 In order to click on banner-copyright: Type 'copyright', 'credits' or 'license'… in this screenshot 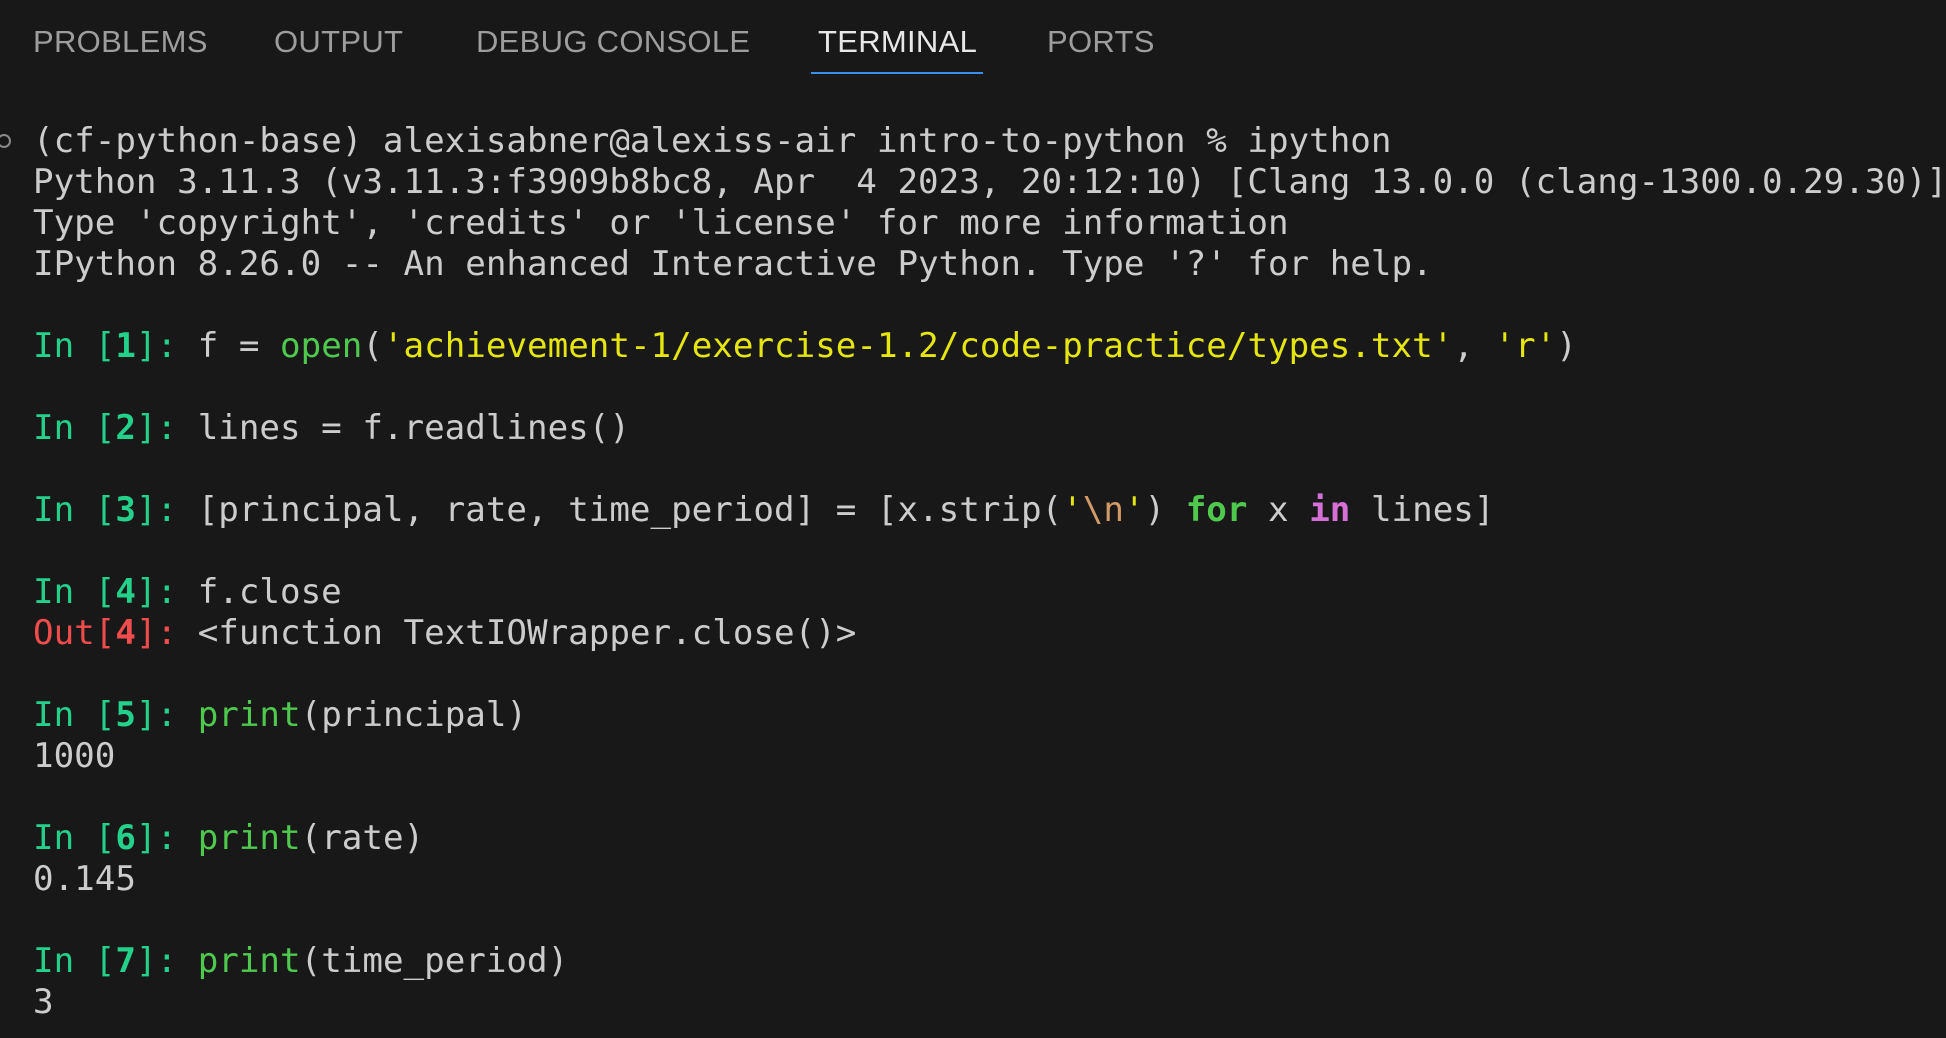, I will do `click(661, 223)`.